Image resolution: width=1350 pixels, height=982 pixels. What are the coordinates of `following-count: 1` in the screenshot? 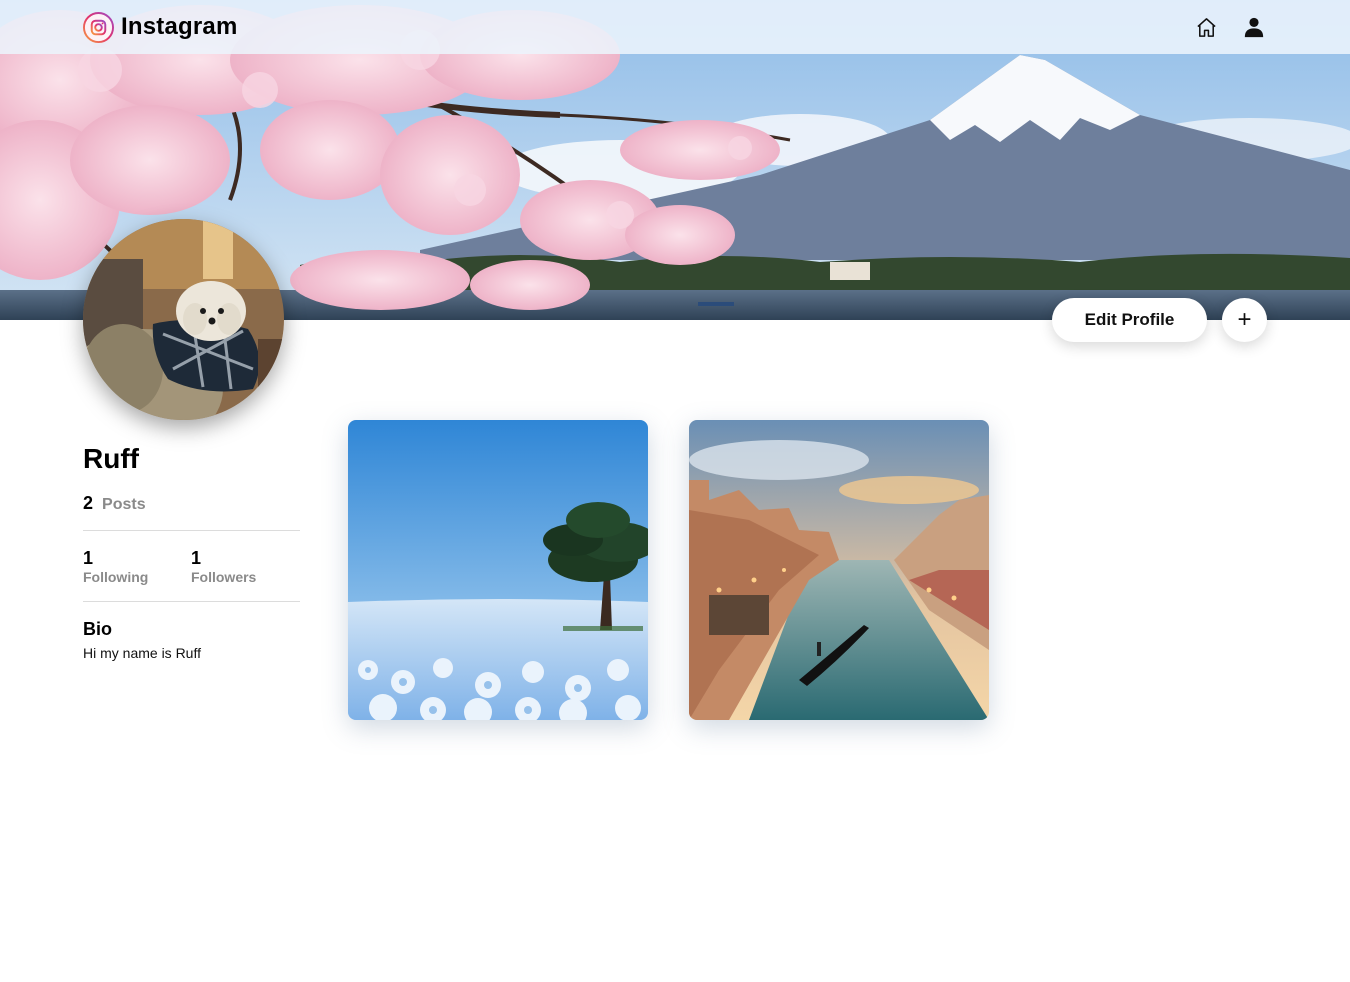 It's located at (88, 558).